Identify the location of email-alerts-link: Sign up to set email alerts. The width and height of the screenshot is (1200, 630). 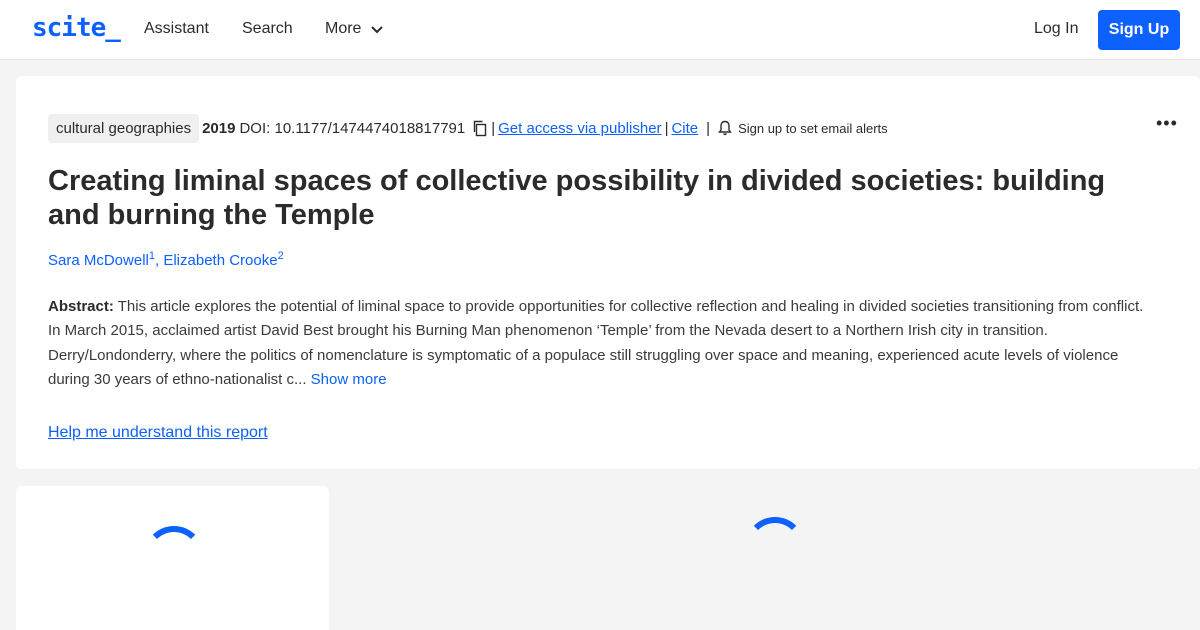
(813, 128).